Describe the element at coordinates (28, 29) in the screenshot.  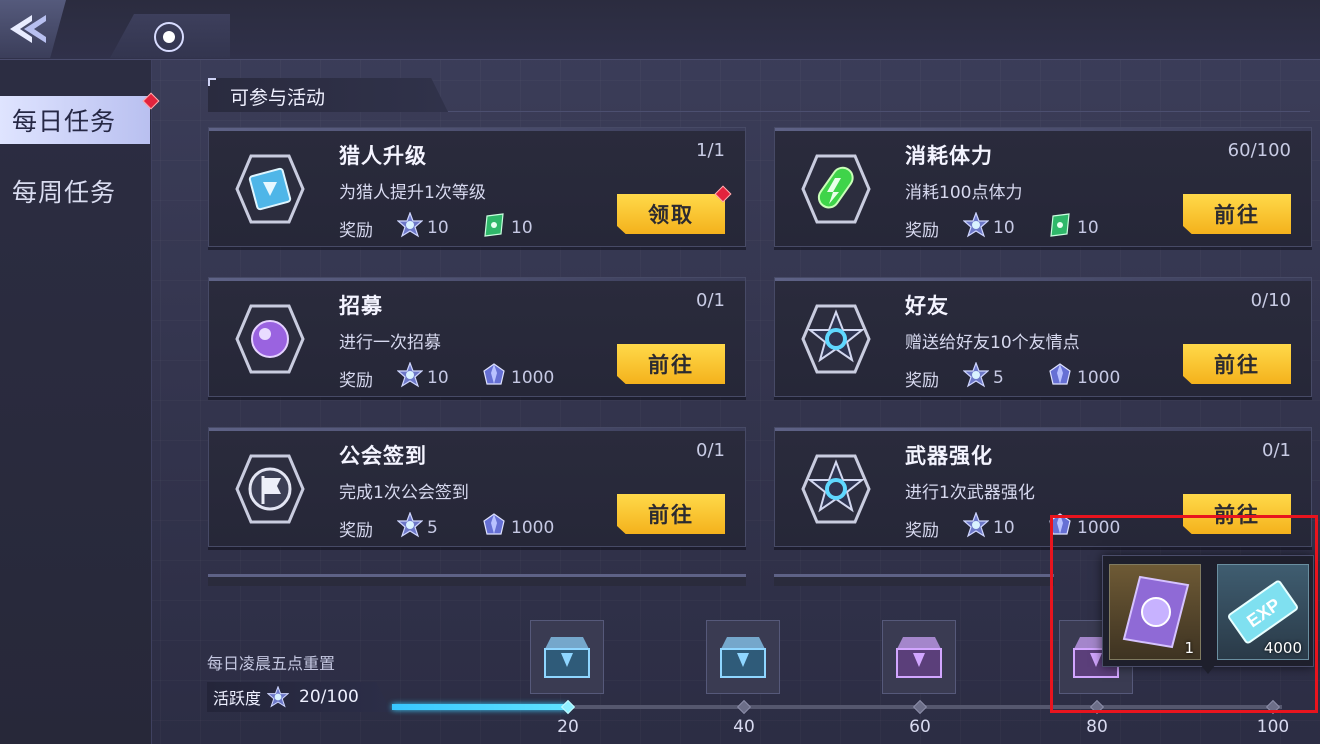
I see `back-arrow-icon` at that location.